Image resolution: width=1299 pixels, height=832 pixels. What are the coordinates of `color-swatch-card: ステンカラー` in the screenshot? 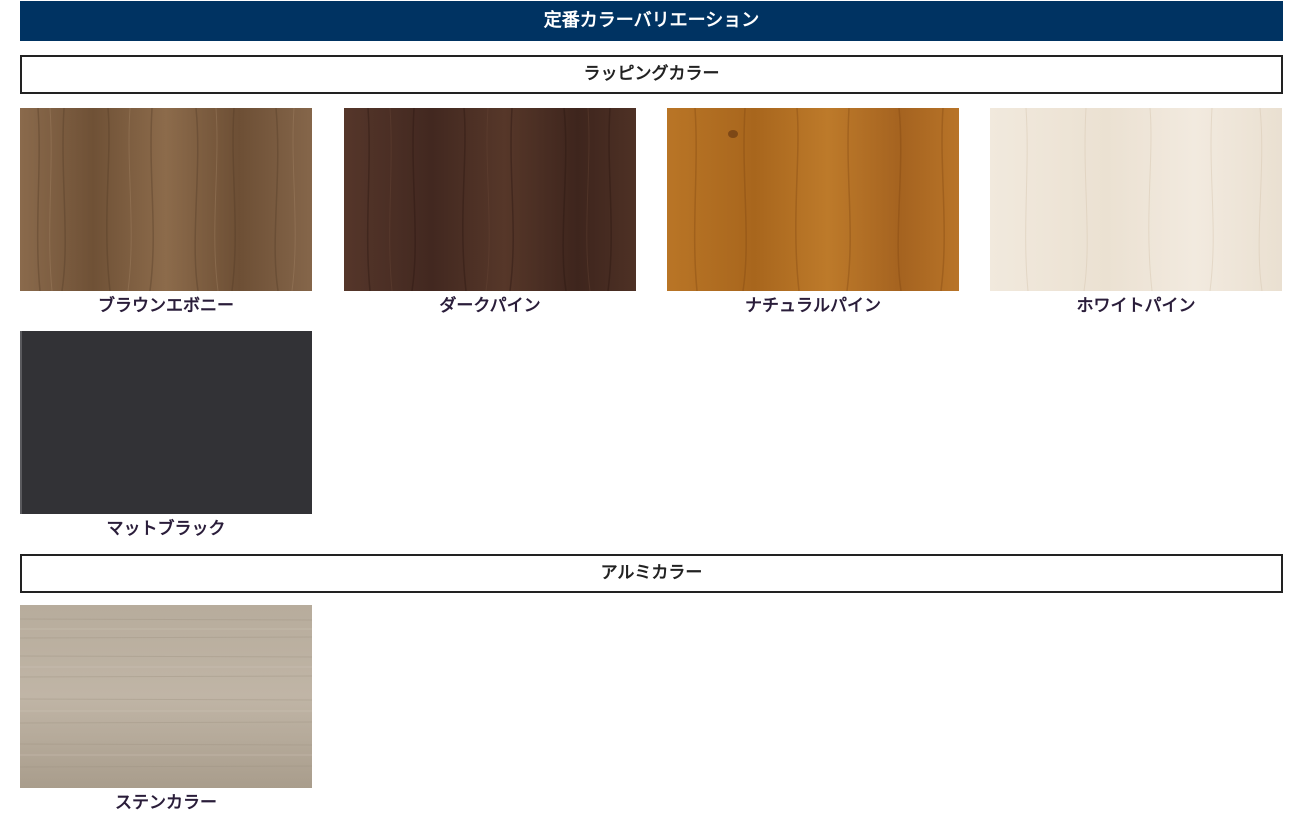 It's located at (166, 709).